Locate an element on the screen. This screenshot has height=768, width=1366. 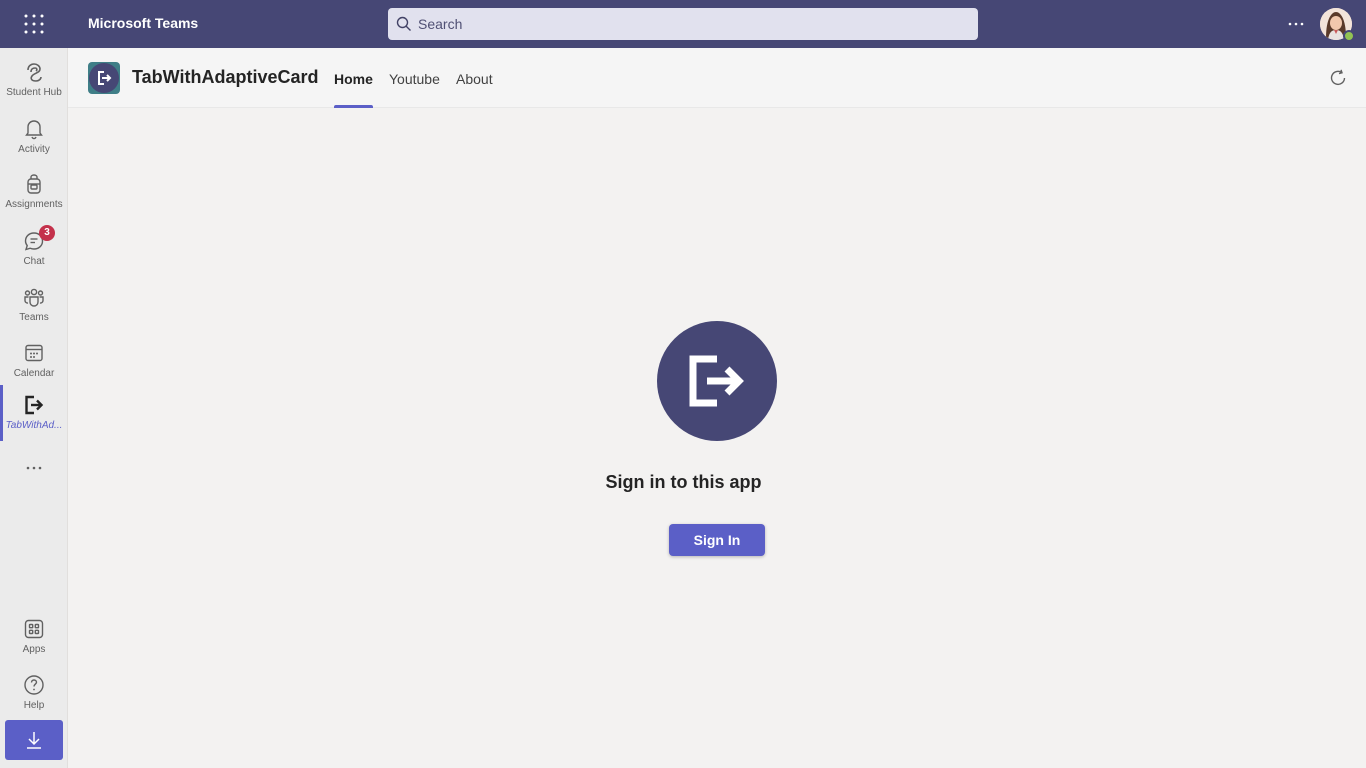
download-button is located at coordinates (34, 740).